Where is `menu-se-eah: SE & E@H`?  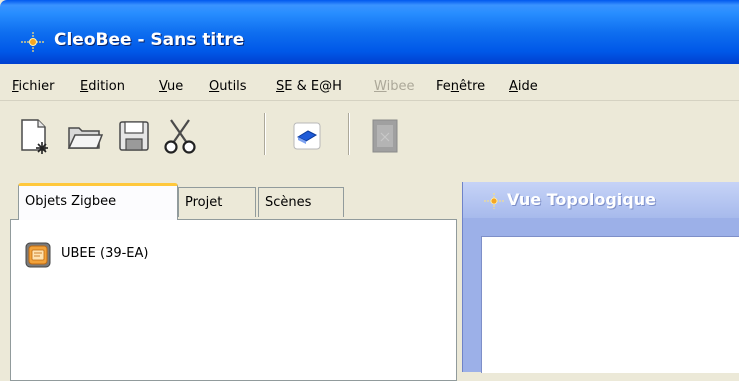
menu-se-eah: SE & E@H is located at coordinates (309, 86).